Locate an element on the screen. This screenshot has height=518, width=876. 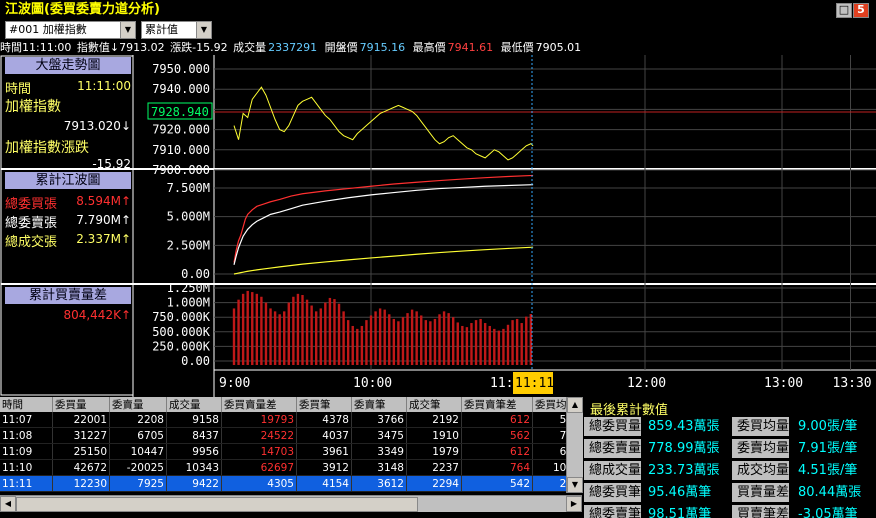
y-tick-label: 7920.000 is located at coordinates (181, 130).